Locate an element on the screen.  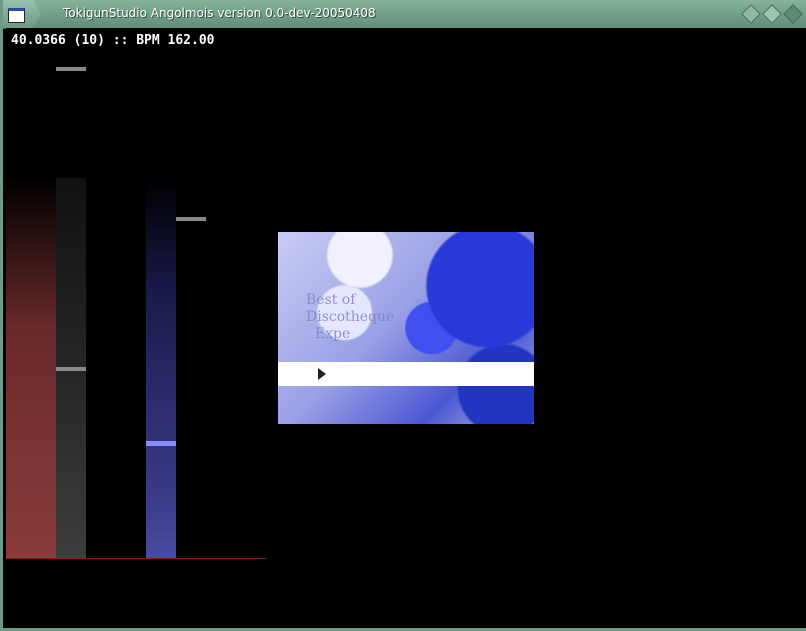
bga-video: Best of Discotheque Expe is located at coordinates (406, 328).